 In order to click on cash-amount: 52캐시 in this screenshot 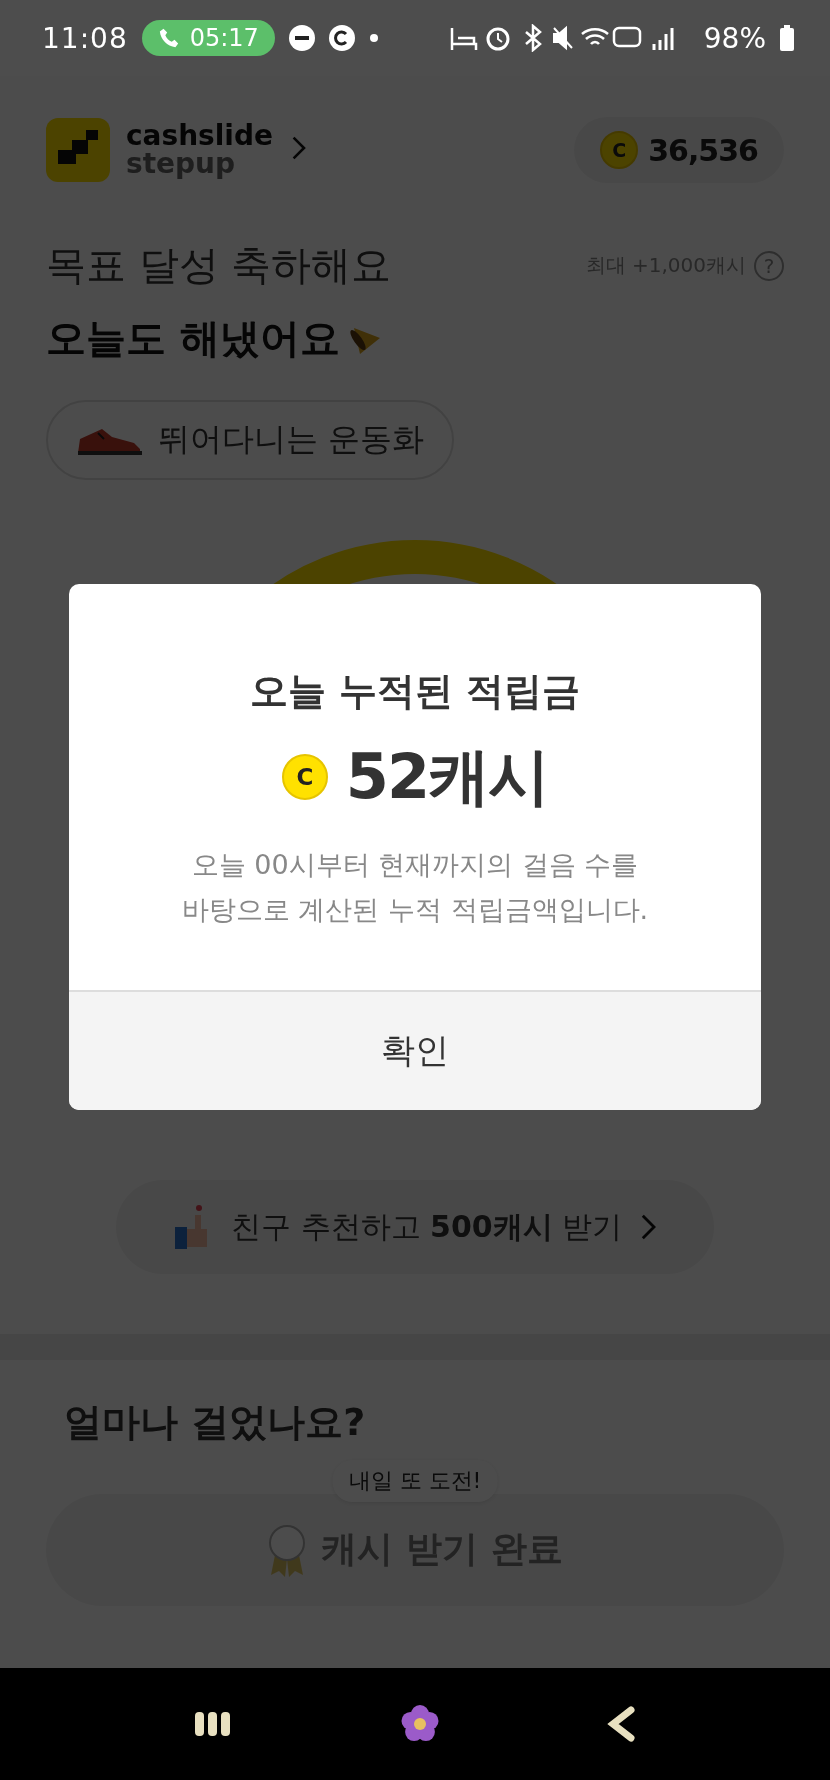, I will do `click(447, 777)`.